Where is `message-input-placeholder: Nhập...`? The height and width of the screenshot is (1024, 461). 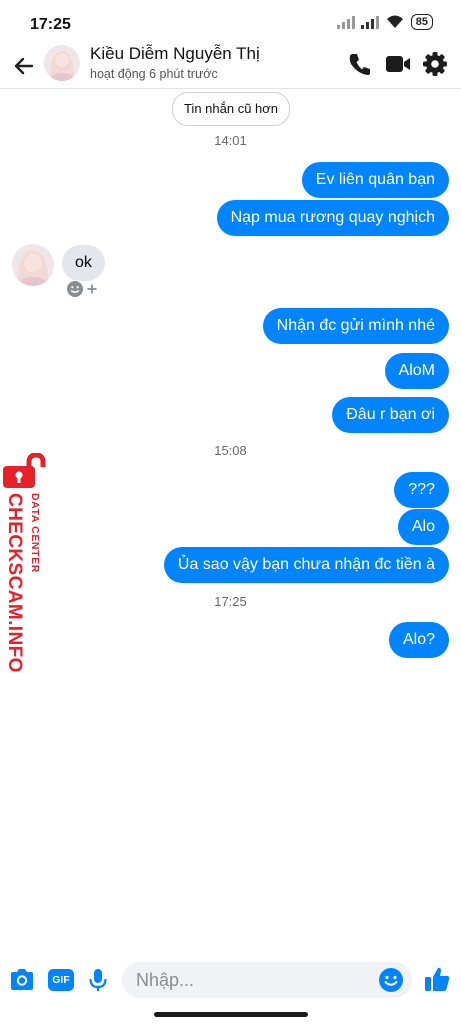
message-input-placeholder: Nhập... is located at coordinates (165, 980).